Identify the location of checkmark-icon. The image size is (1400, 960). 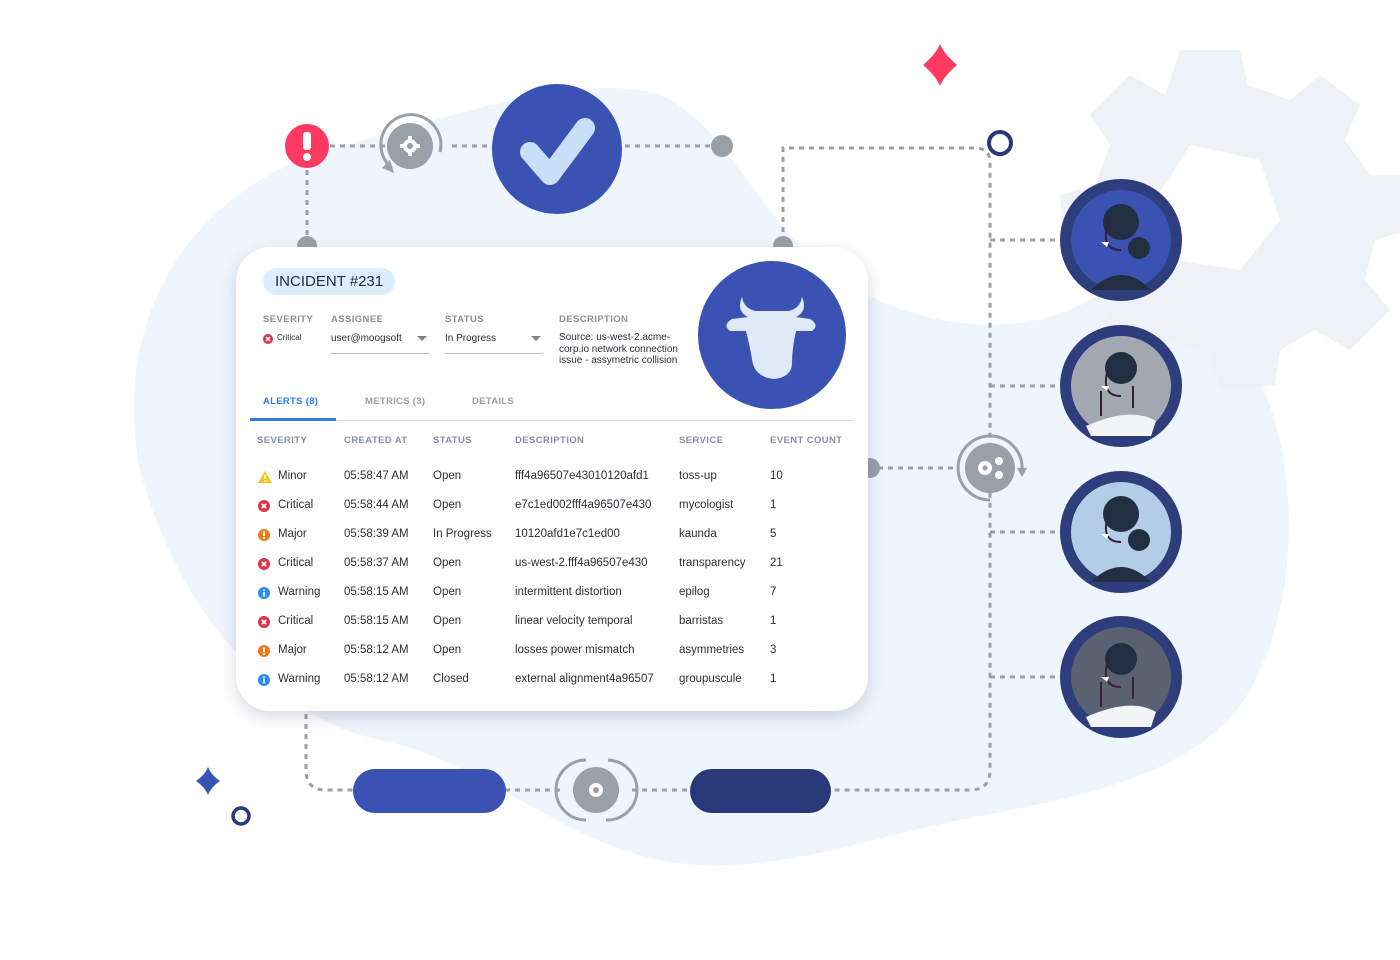
(557, 149).